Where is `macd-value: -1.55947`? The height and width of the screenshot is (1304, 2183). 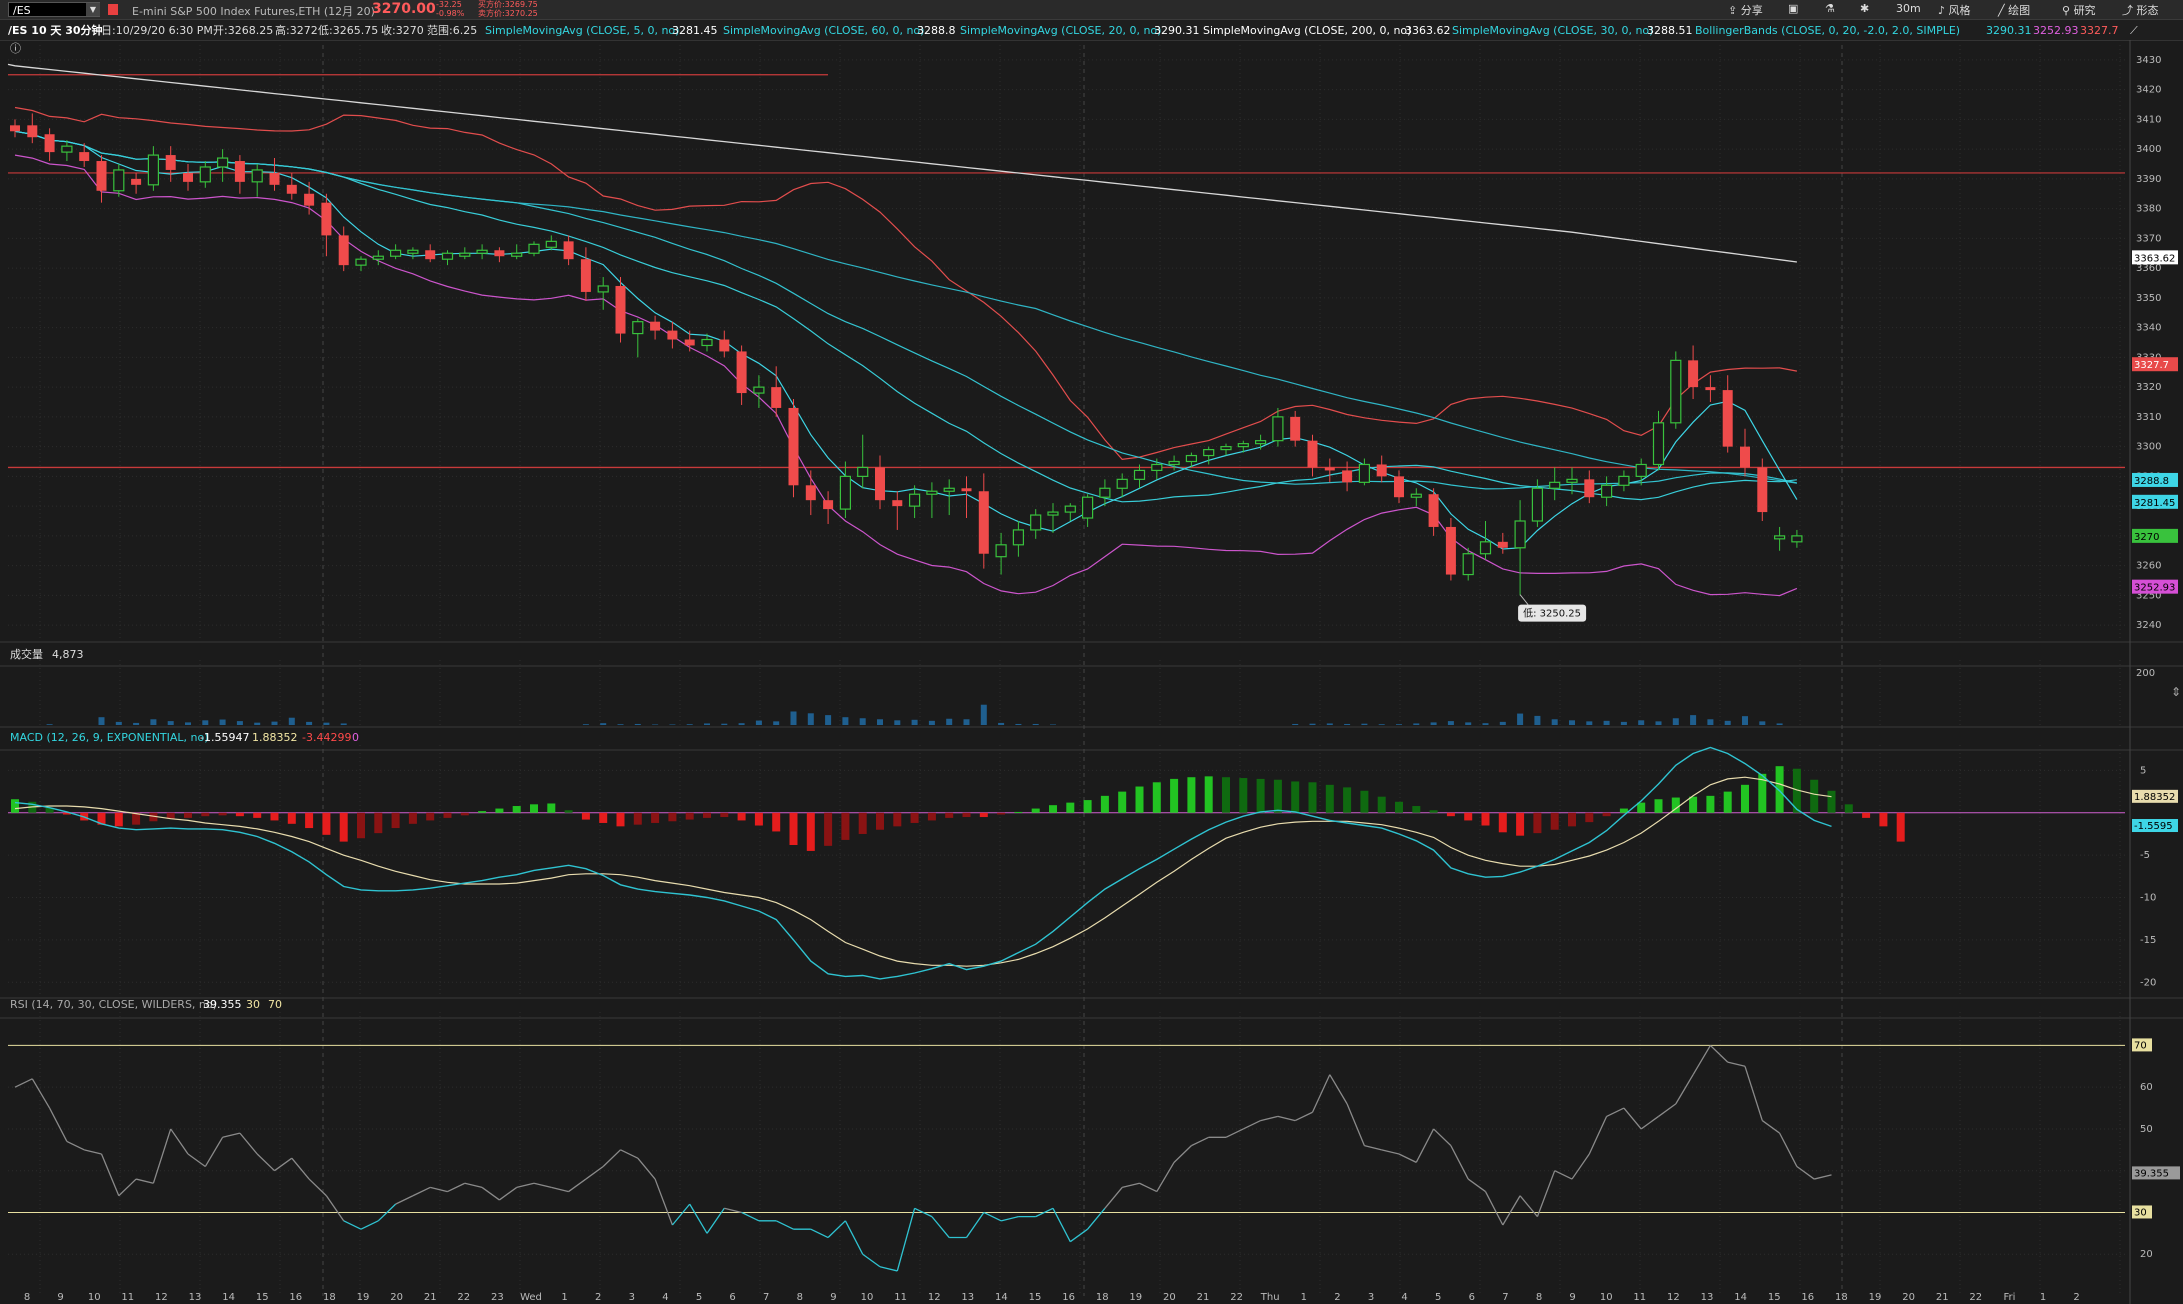 macd-value: -1.55947 is located at coordinates (225, 737).